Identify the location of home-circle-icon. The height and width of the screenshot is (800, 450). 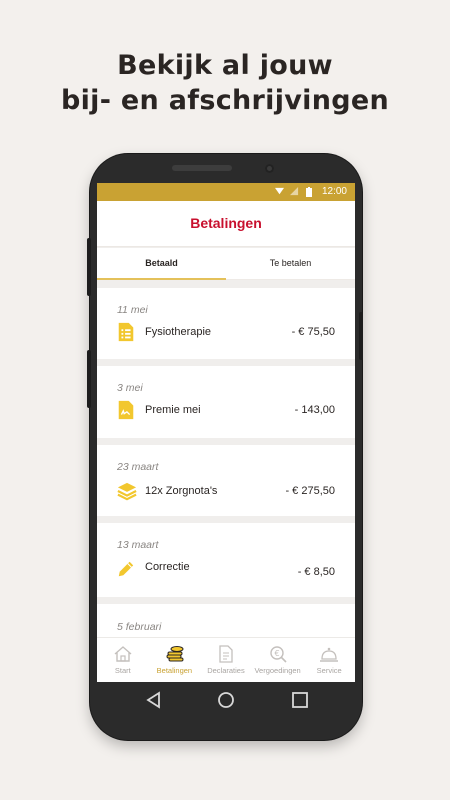
(226, 700).